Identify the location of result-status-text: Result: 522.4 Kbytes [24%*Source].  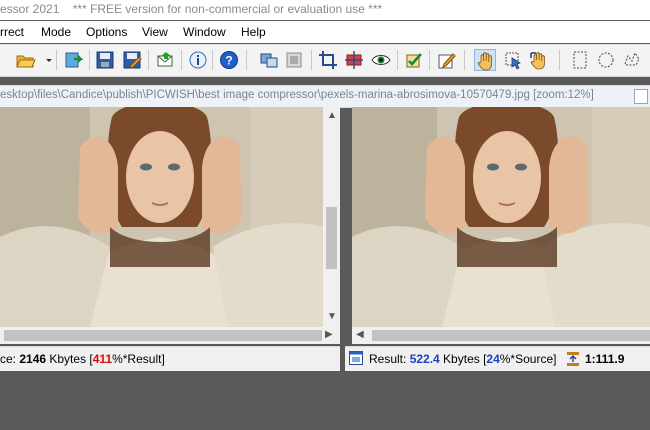
(462, 359).